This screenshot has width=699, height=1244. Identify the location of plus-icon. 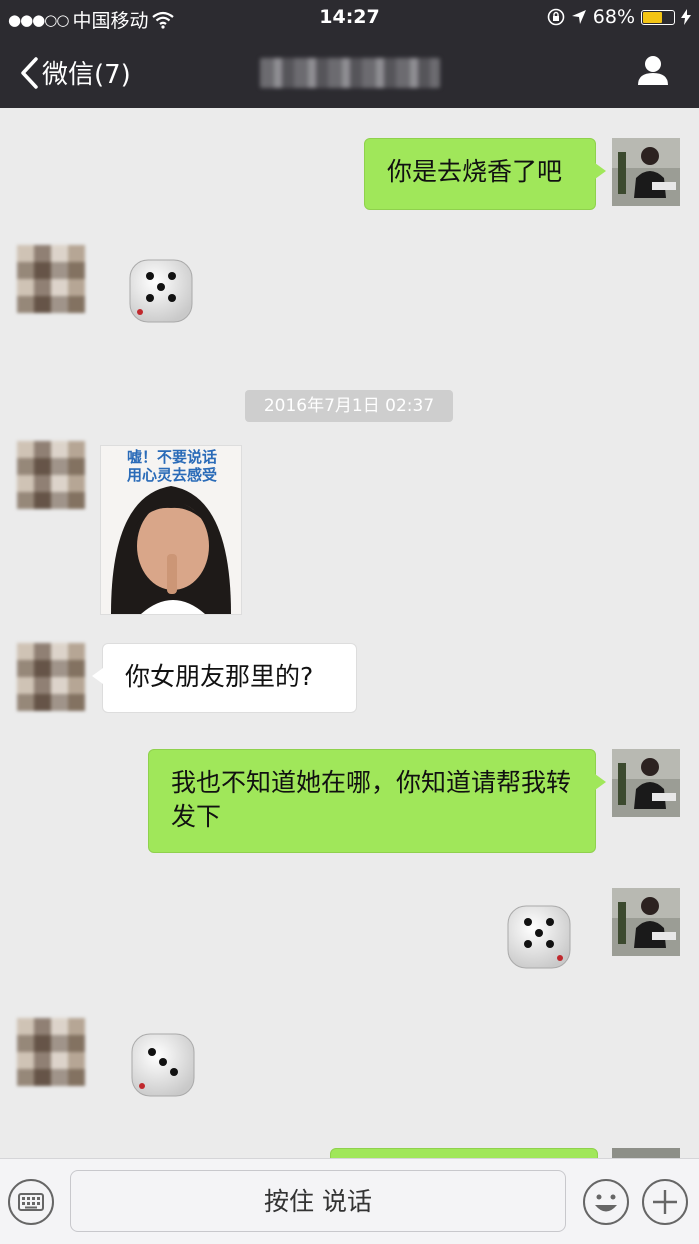
(665, 1202).